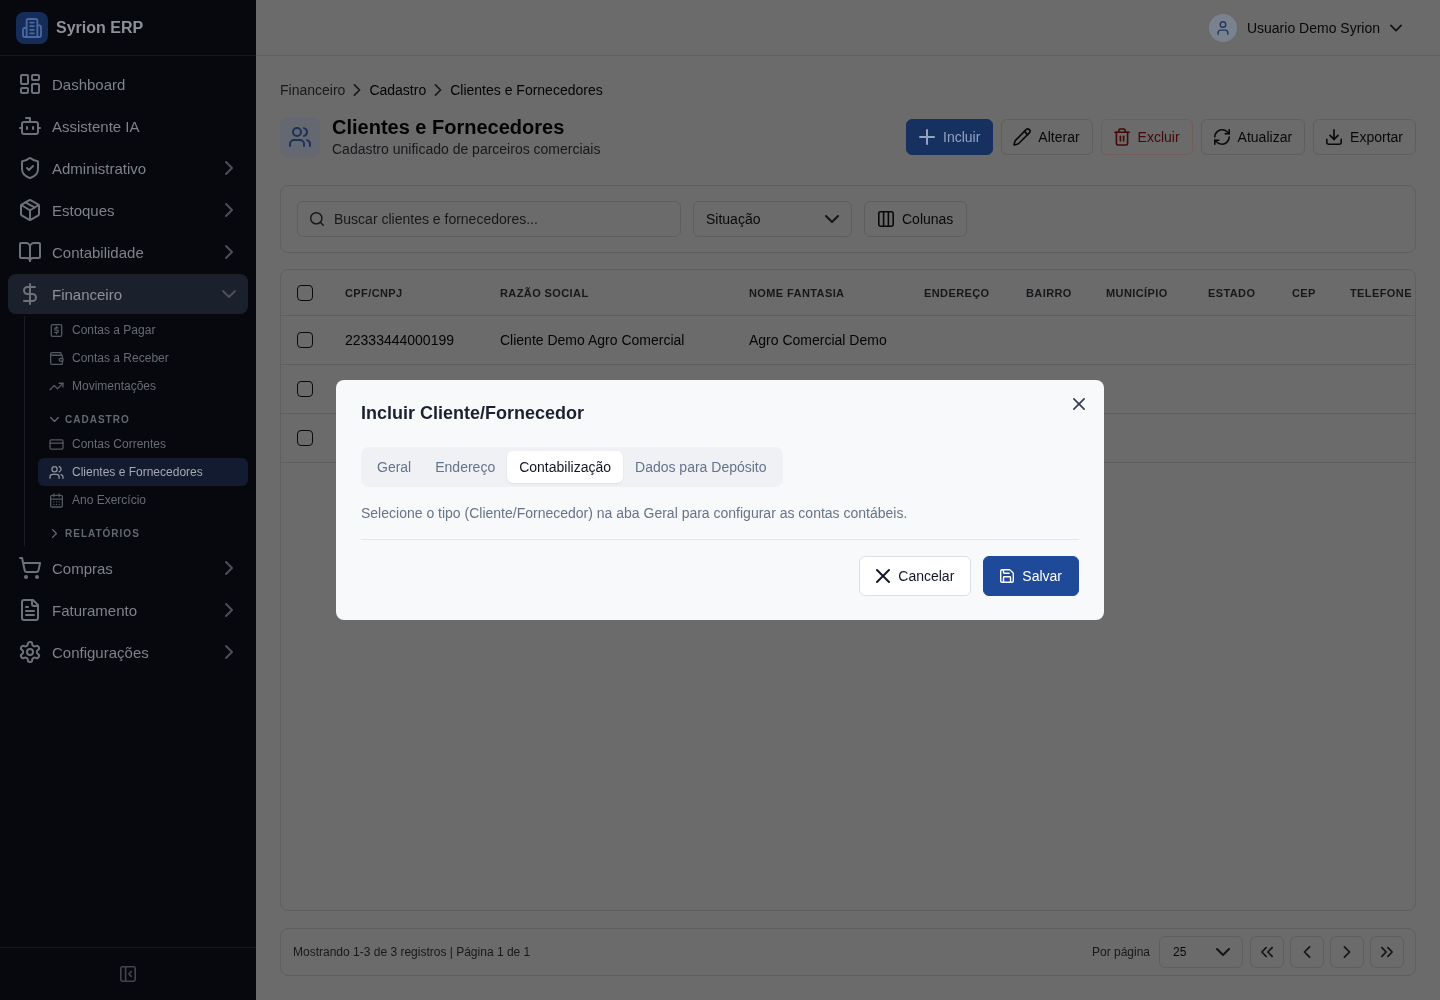 The height and width of the screenshot is (1000, 1440). Describe the element at coordinates (128, 84) in the screenshot. I see `nav-item: Dashboard` at that location.